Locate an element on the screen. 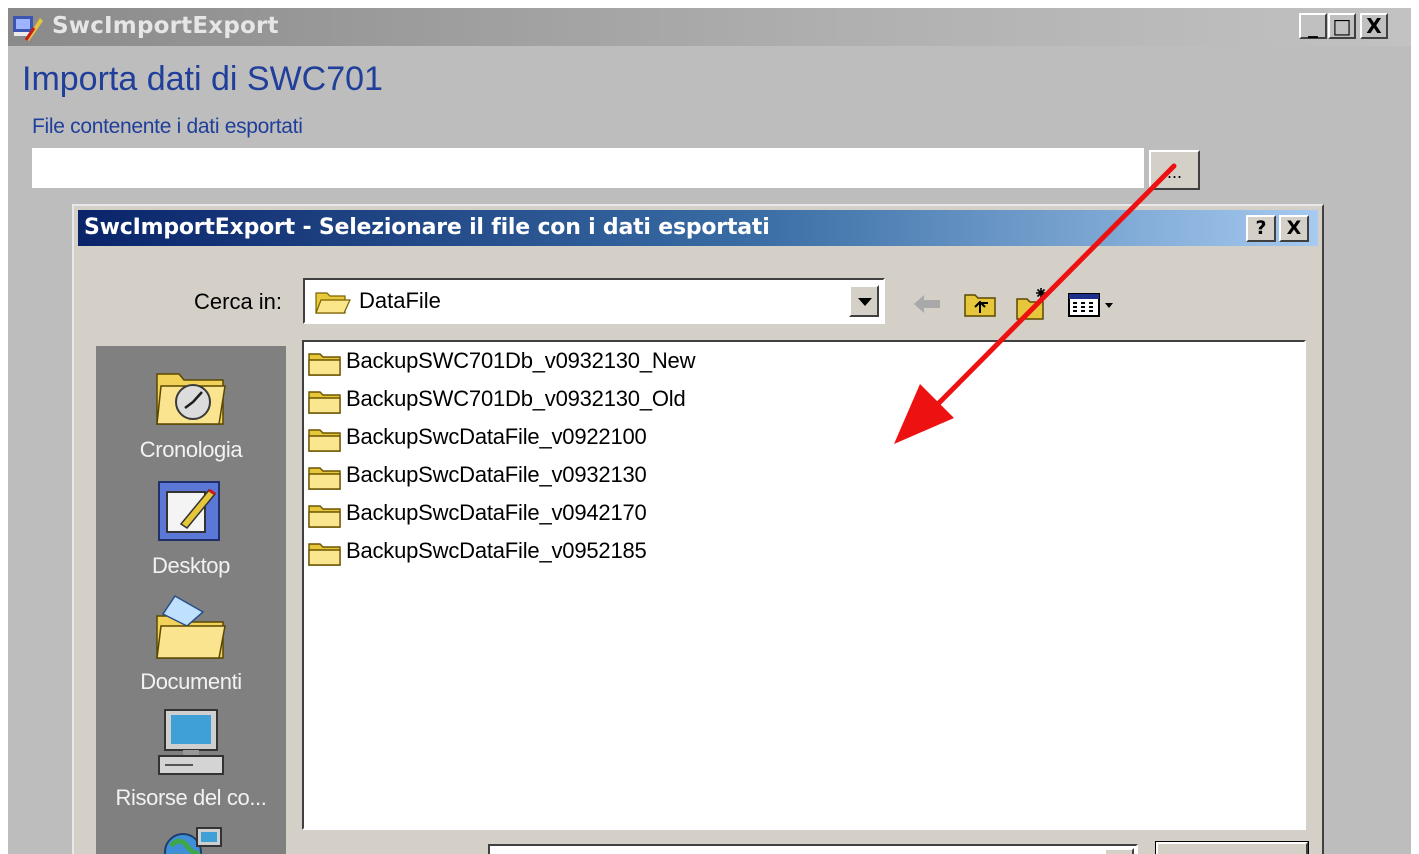 This screenshot has width=1419, height=854. place-desktop: Desktop is located at coordinates (191, 527).